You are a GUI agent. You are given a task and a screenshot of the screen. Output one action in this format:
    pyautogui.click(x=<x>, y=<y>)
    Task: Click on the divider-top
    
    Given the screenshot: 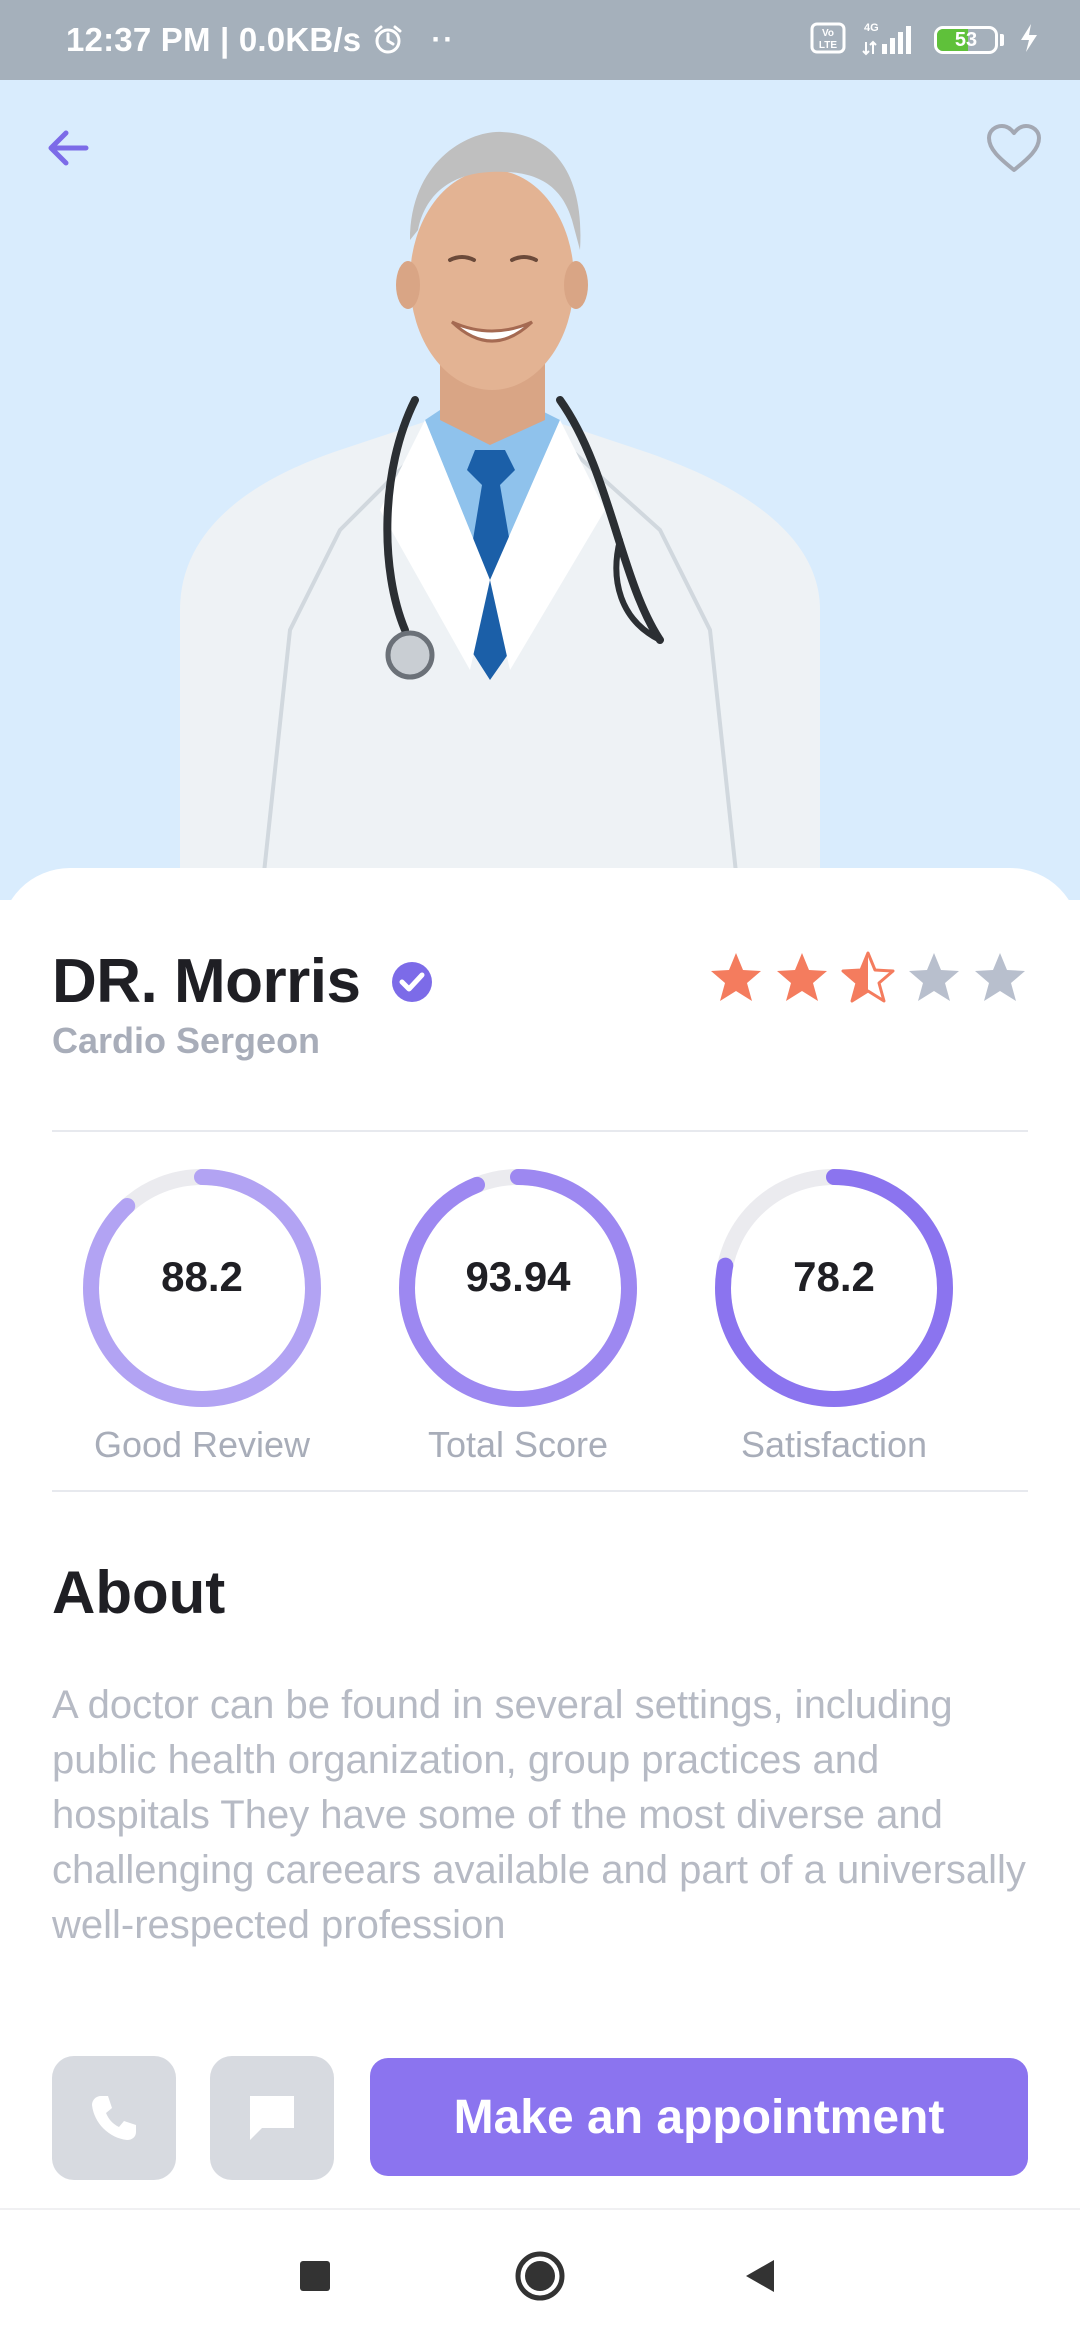 What is the action you would take?
    pyautogui.click(x=540, y=1131)
    